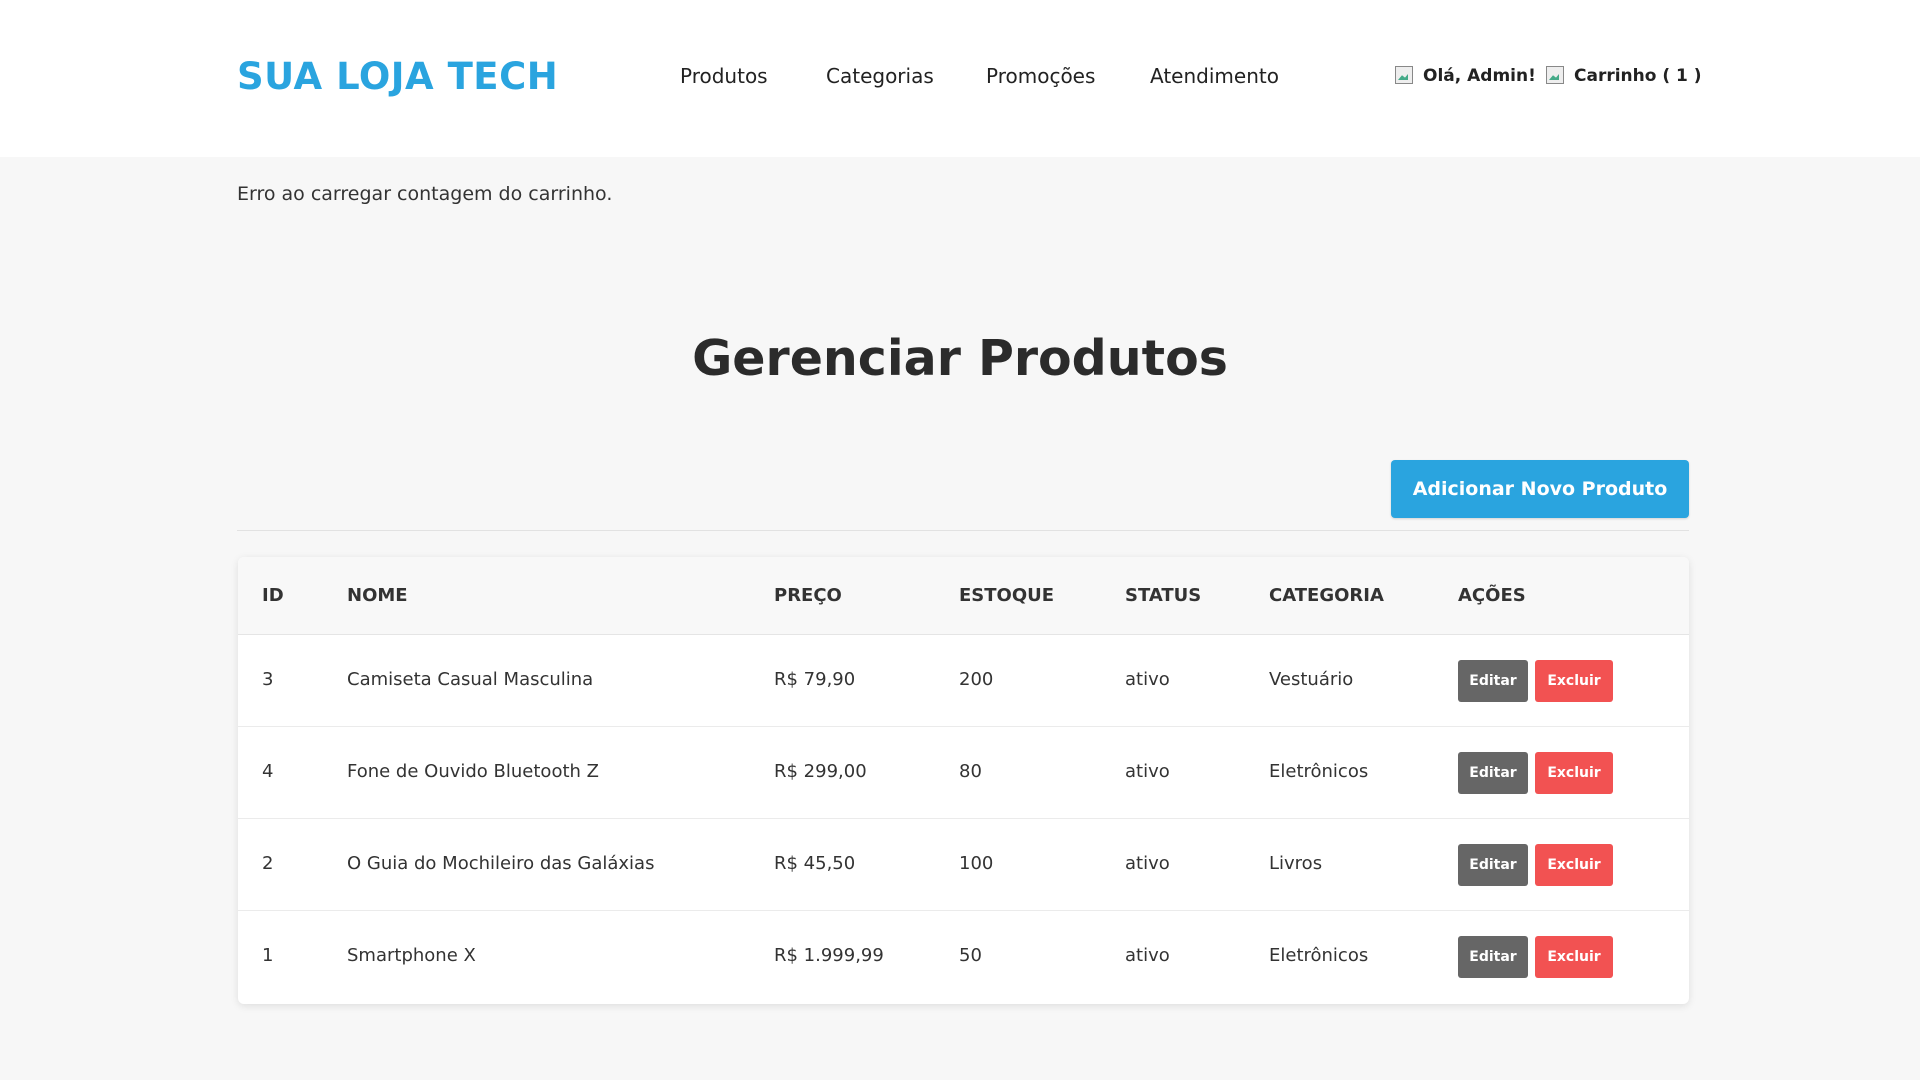 The image size is (1920, 1080). I want to click on cell-preco: R$ 45,50, so click(815, 863).